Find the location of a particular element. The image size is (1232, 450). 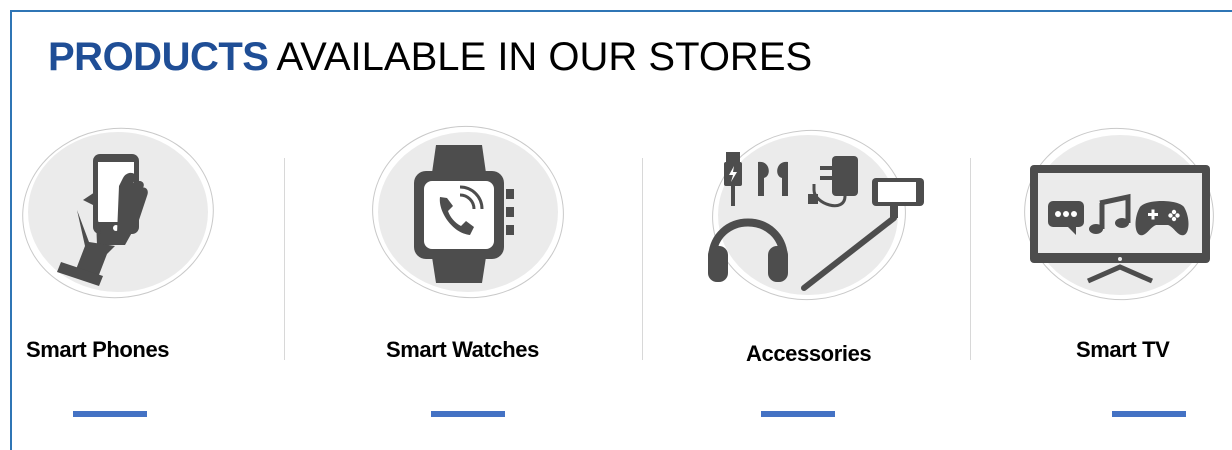

smartwatch-icon is located at coordinates (464, 214).